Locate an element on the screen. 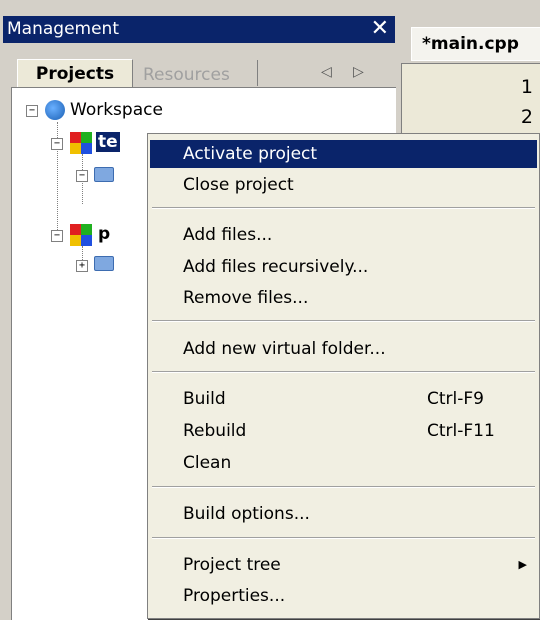  line-number: 2 is located at coordinates (526, 117).